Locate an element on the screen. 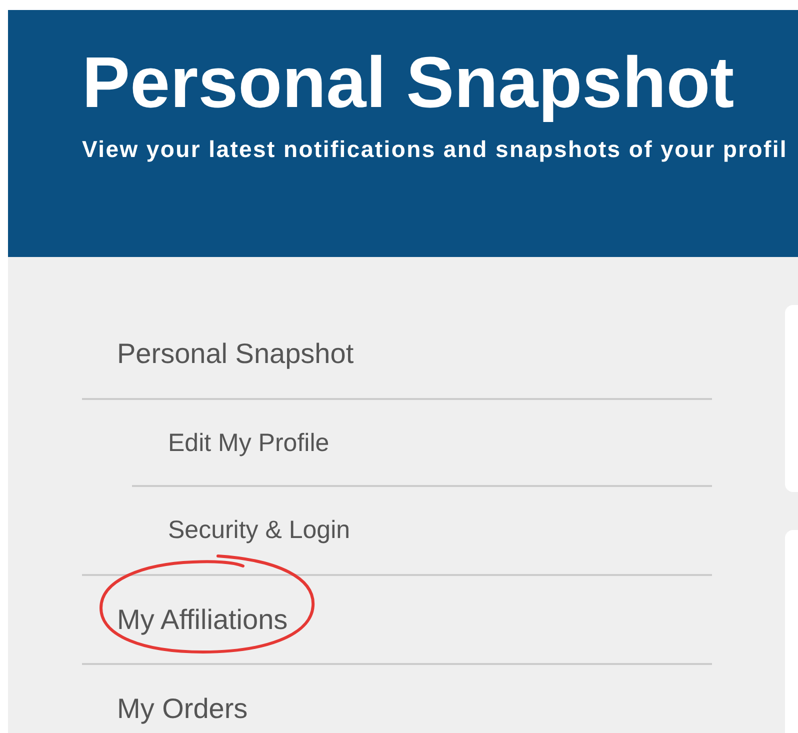 This screenshot has width=798, height=733. nav-link: Personal Snapshot is located at coordinates (235, 354).